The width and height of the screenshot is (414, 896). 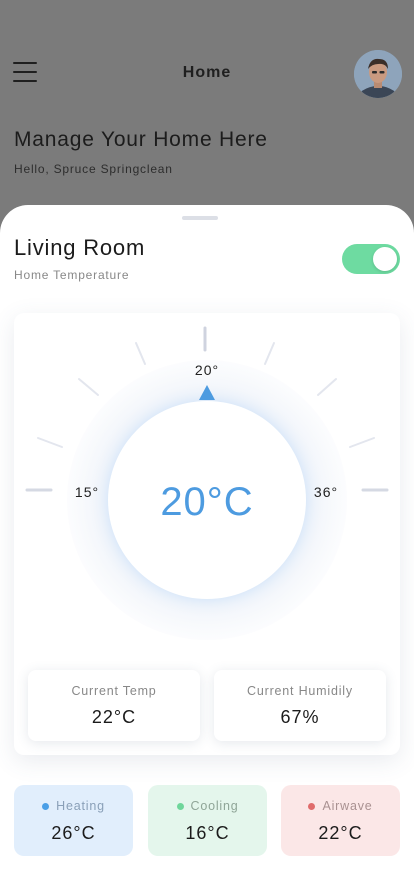 What do you see at coordinates (73, 833) in the screenshot?
I see `mode-value: 26°C` at bounding box center [73, 833].